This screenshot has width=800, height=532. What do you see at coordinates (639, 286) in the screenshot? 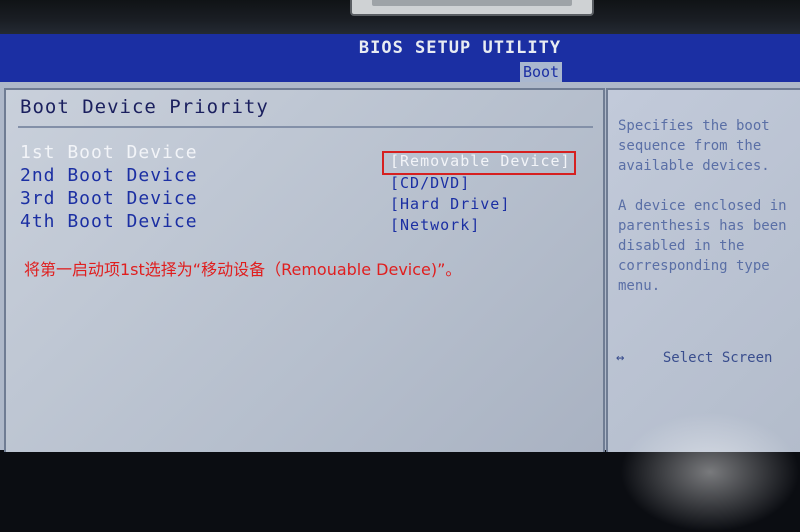
I see `help-line-8: menu.` at bounding box center [639, 286].